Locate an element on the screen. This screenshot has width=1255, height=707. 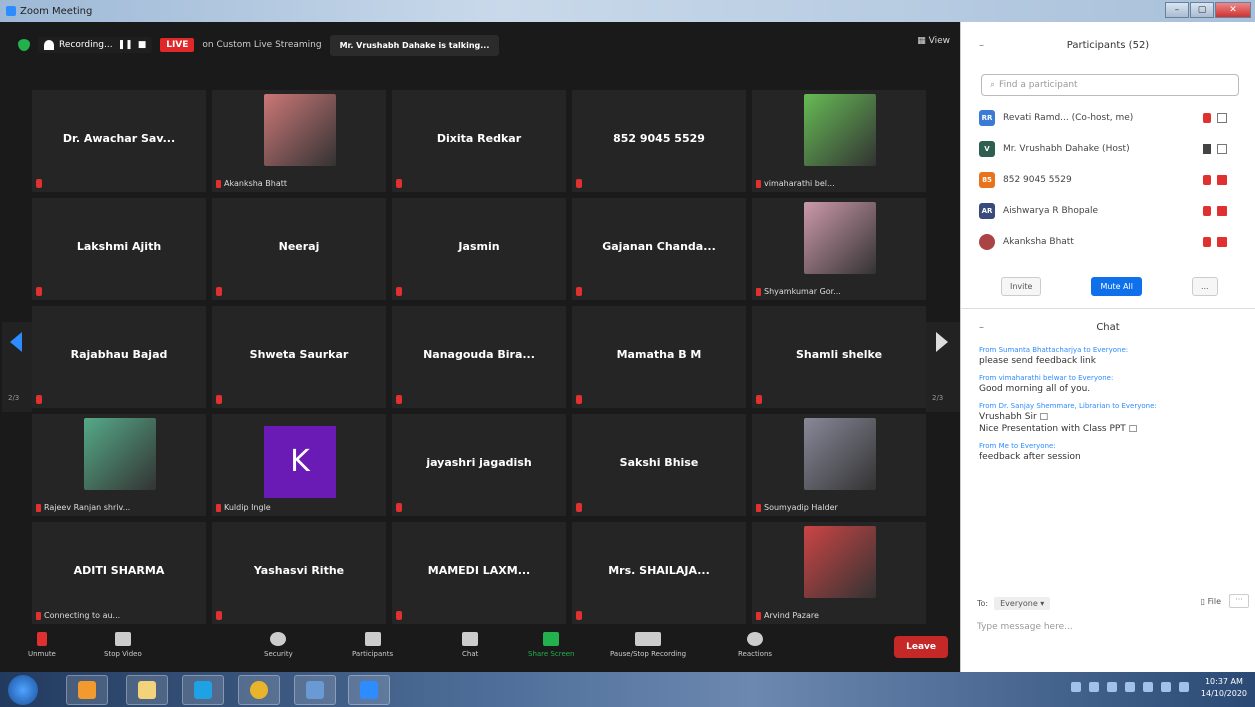
participant-name: Yashasvi Rithe is located at coordinates (299, 570).